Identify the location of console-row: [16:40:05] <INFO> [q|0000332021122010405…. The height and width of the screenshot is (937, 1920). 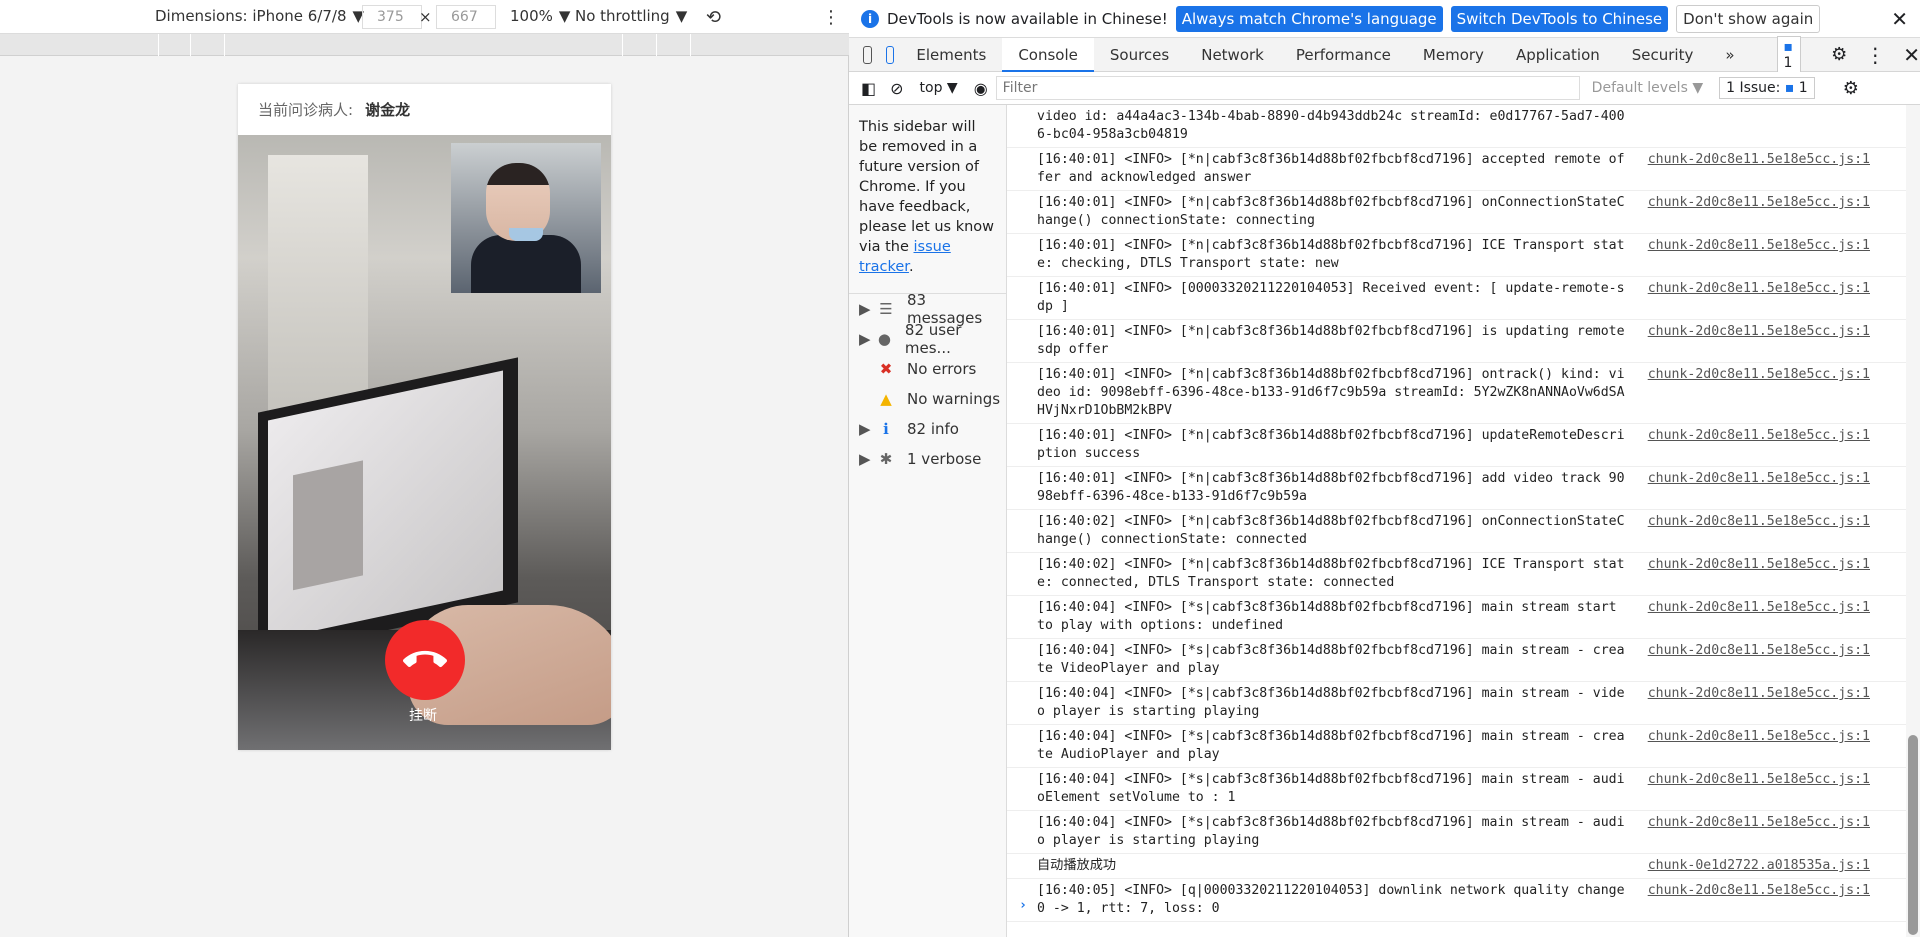
(1463, 900).